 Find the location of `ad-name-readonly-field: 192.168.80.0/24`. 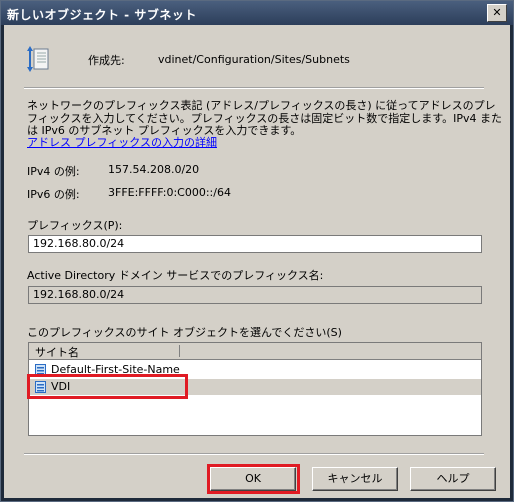

ad-name-readonly-field: 192.168.80.0/24 is located at coordinates (255, 295).